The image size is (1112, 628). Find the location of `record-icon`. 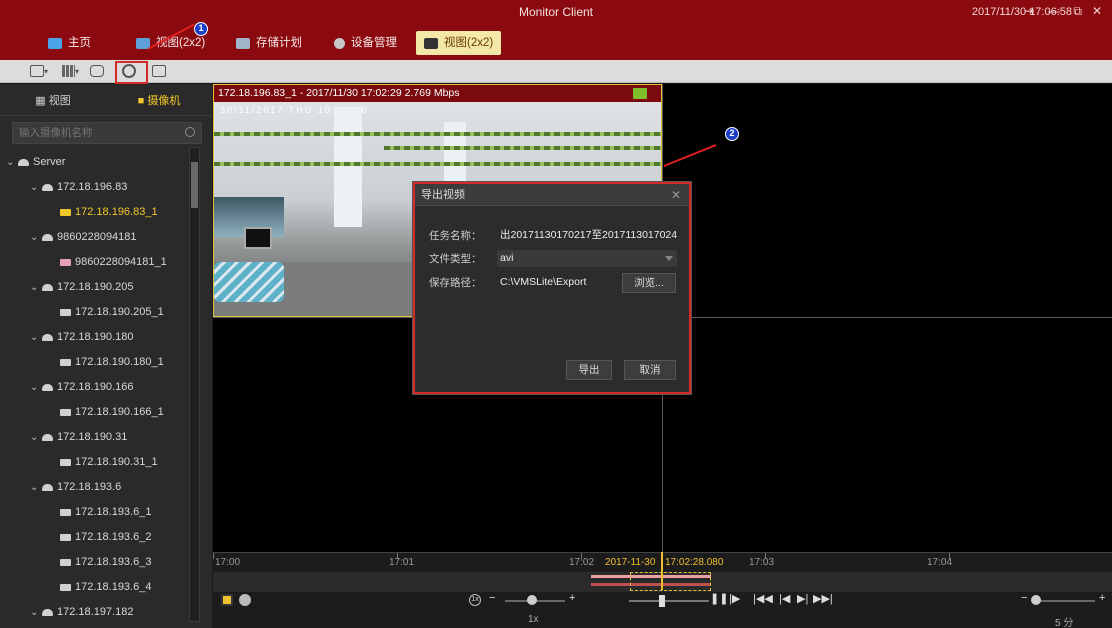

record-icon is located at coordinates (227, 600).